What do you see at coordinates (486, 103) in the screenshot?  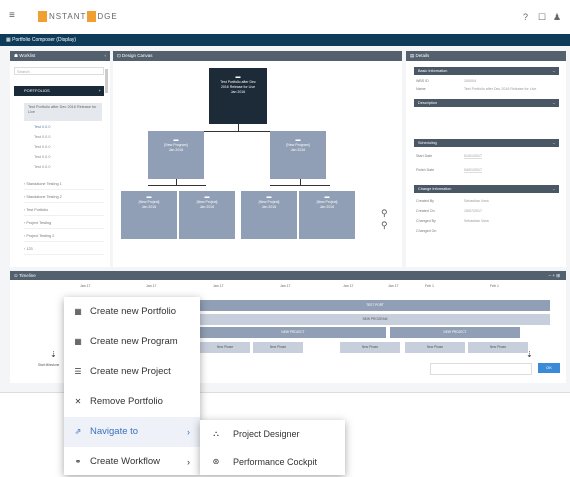 I see `description-section: Description –` at bounding box center [486, 103].